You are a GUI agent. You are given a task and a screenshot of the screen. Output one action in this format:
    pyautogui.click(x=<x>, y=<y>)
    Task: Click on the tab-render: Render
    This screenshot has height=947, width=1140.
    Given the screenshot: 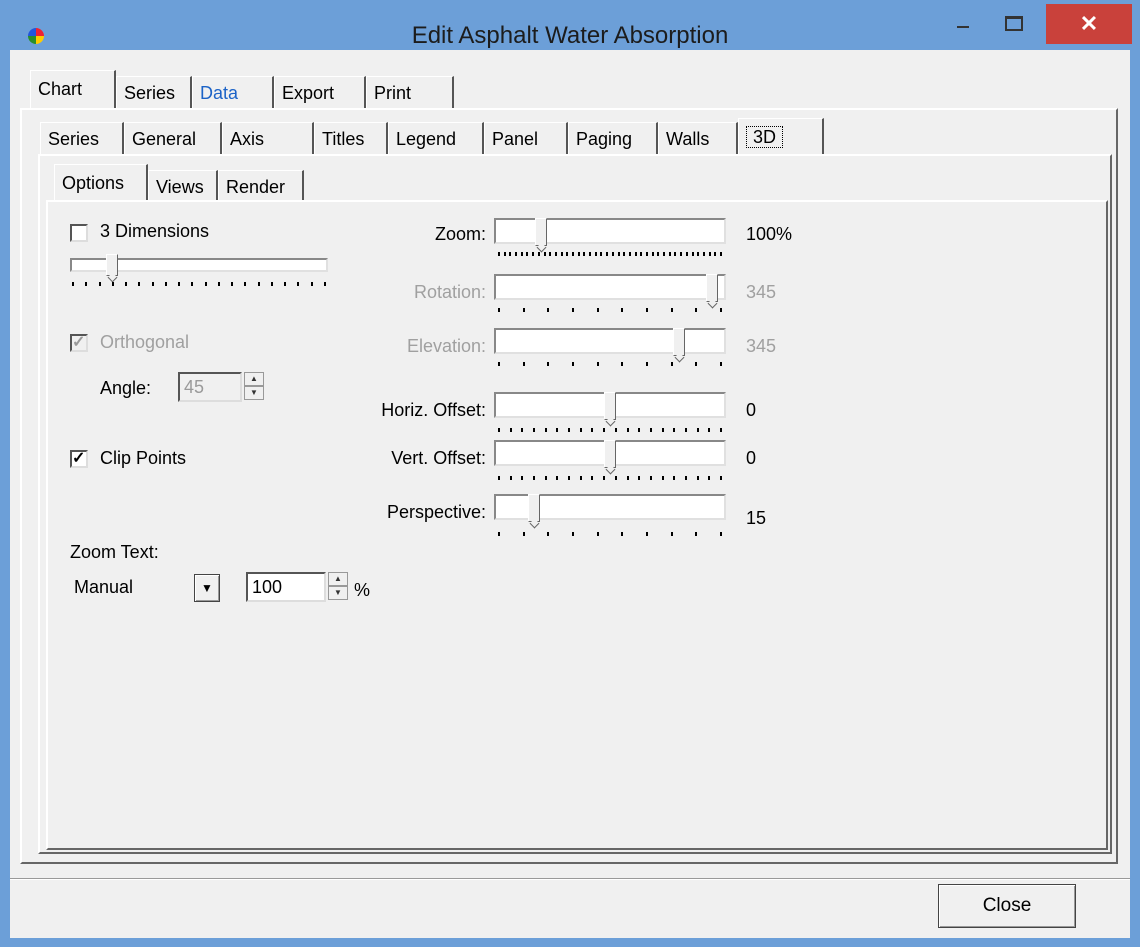 What is the action you would take?
    pyautogui.click(x=261, y=186)
    